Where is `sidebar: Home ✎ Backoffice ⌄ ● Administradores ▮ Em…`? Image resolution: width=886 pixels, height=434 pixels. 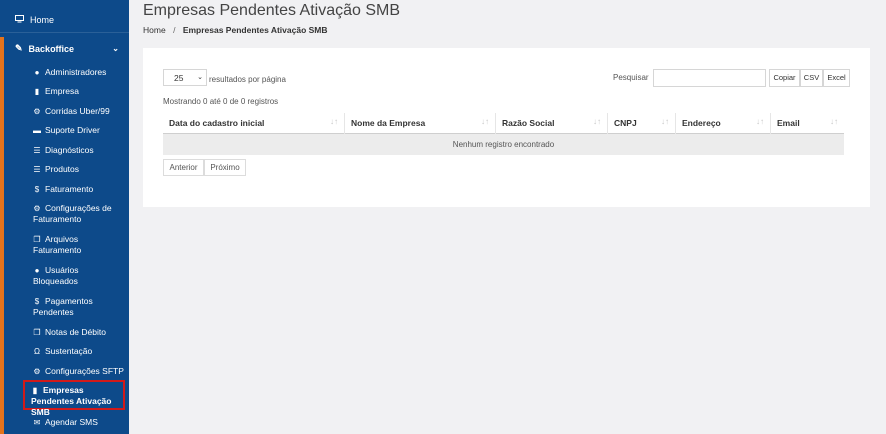 sidebar: Home ✎ Backoffice ⌄ ● Administradores ▮ Em… is located at coordinates (64, 217).